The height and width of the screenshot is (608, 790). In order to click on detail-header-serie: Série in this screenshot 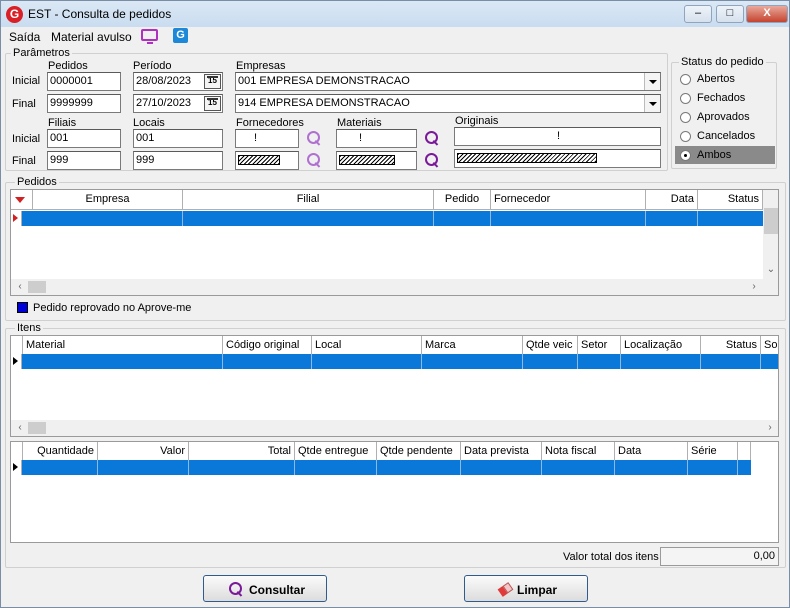, I will do `click(713, 452)`.